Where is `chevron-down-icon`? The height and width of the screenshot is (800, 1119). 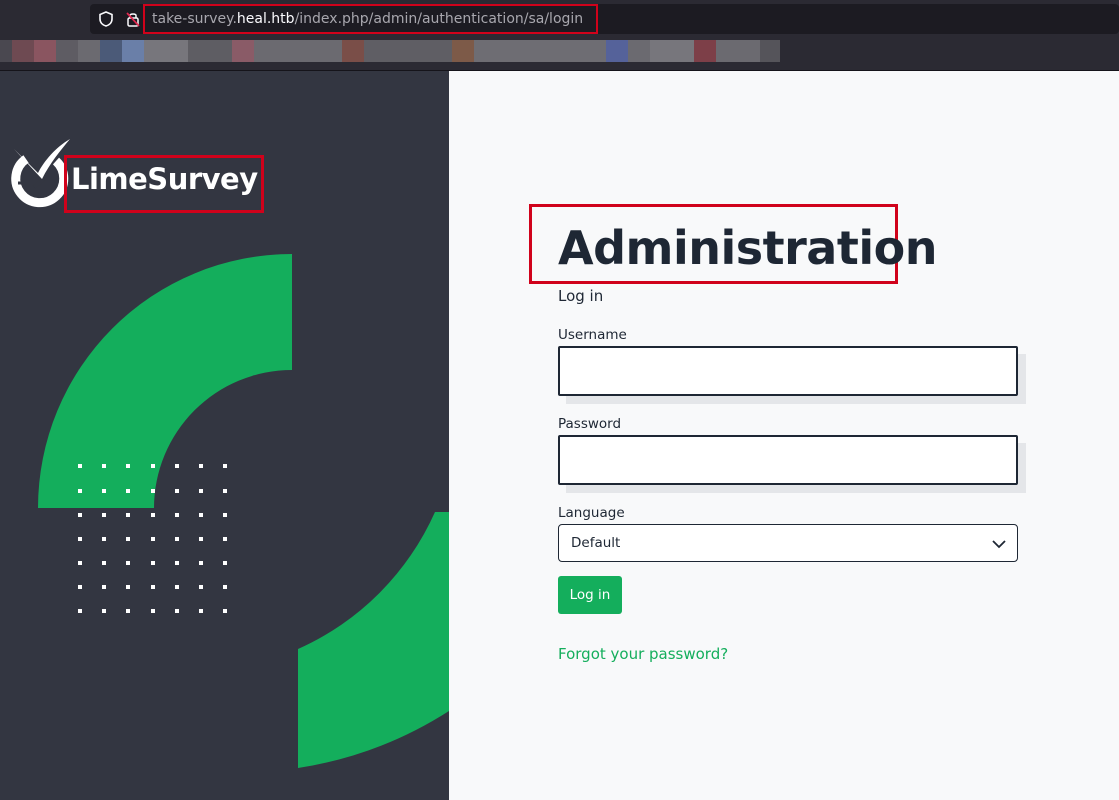 chevron-down-icon is located at coordinates (999, 544).